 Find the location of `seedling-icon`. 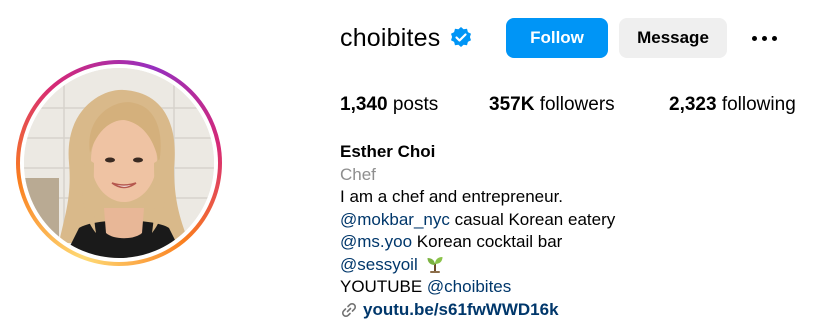

seedling-icon is located at coordinates (435, 264).